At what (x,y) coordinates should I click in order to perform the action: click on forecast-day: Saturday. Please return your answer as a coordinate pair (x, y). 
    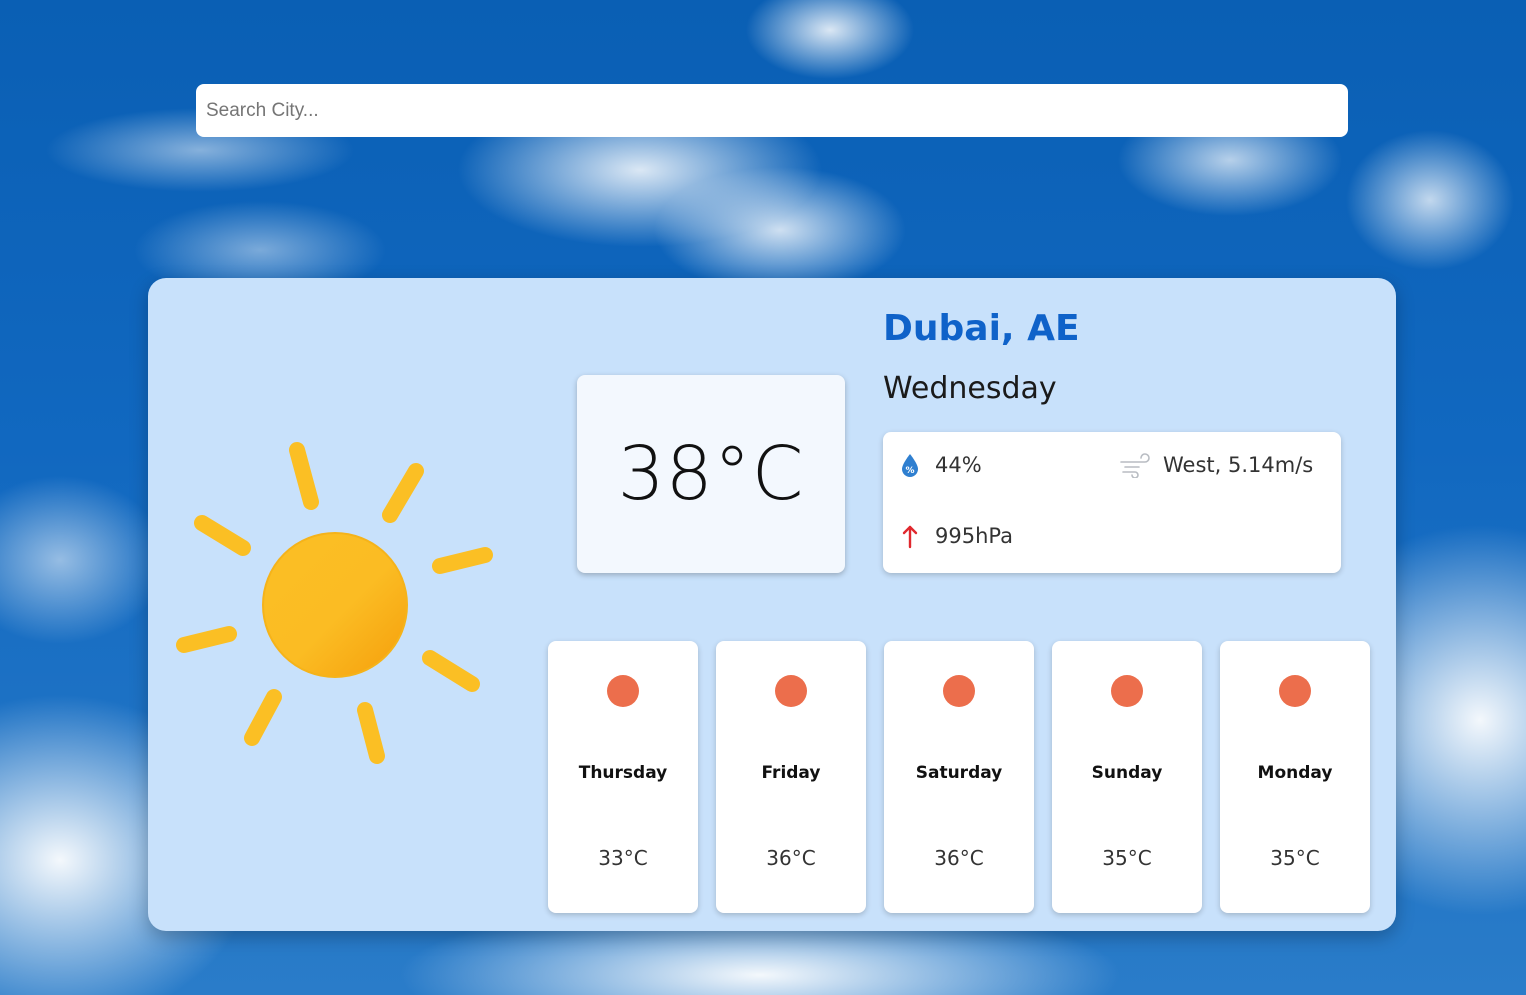
    Looking at the image, I should click on (959, 773).